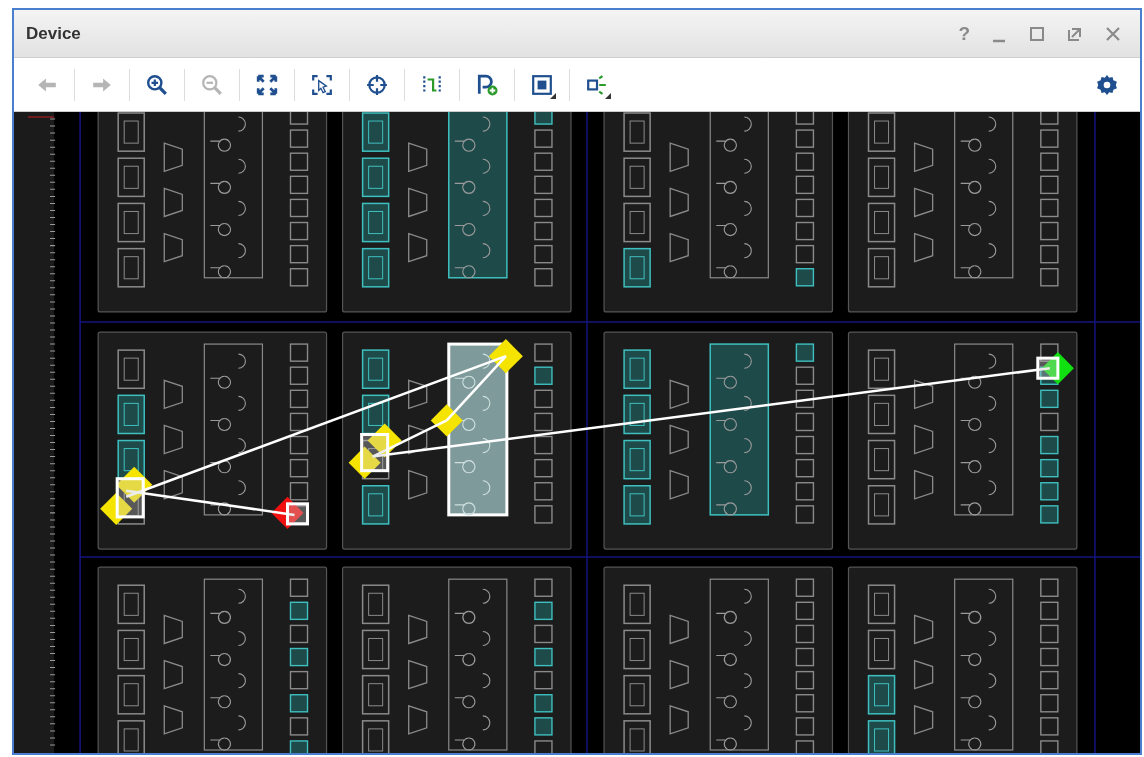  I want to click on pblock-add-icon, so click(487, 84).